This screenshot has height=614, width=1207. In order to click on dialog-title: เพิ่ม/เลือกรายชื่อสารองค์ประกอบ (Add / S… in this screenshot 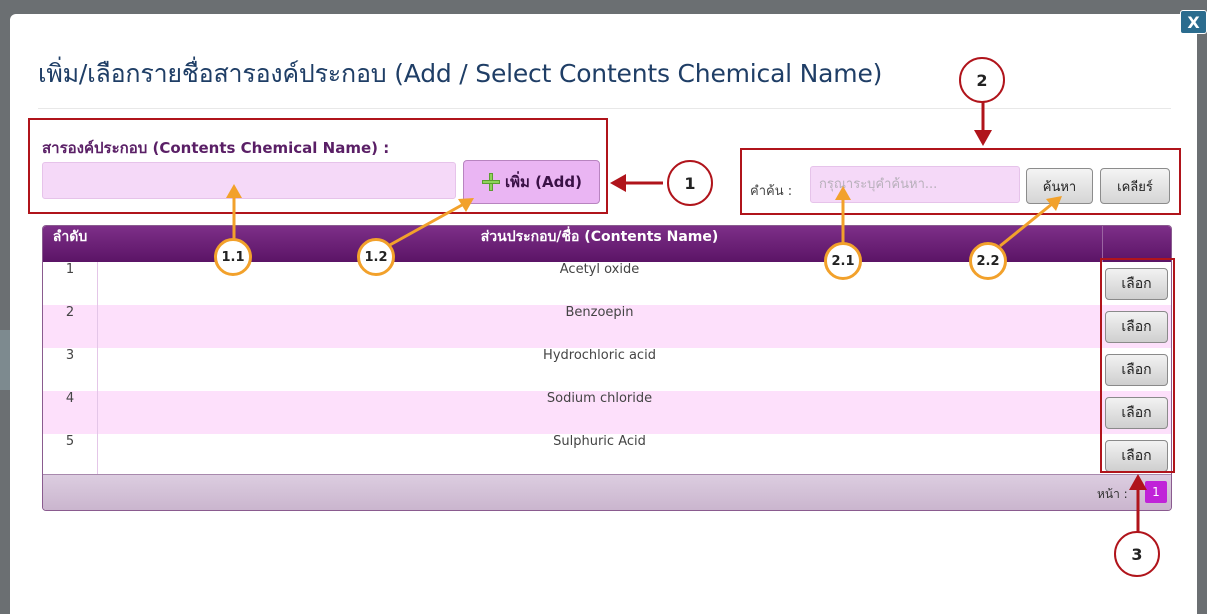, I will do `click(460, 73)`.